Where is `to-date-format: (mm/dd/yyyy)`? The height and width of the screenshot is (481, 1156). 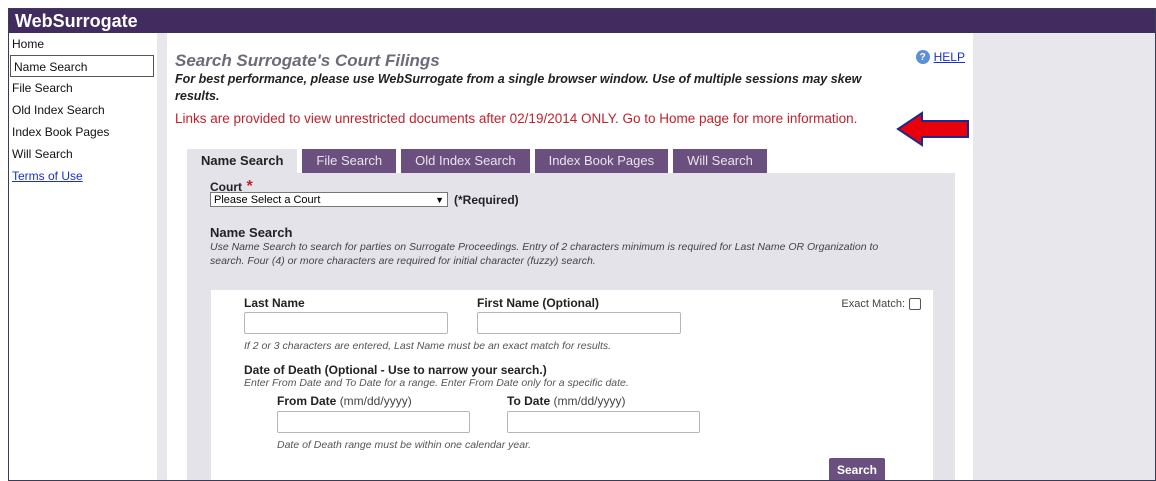
to-date-format: (mm/dd/yyyy) is located at coordinates (589, 401).